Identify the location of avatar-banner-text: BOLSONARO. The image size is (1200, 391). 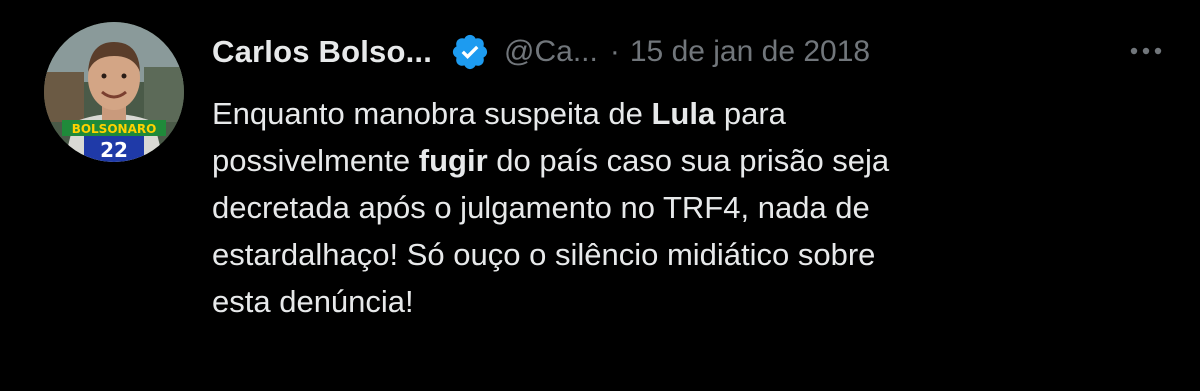
(114, 129).